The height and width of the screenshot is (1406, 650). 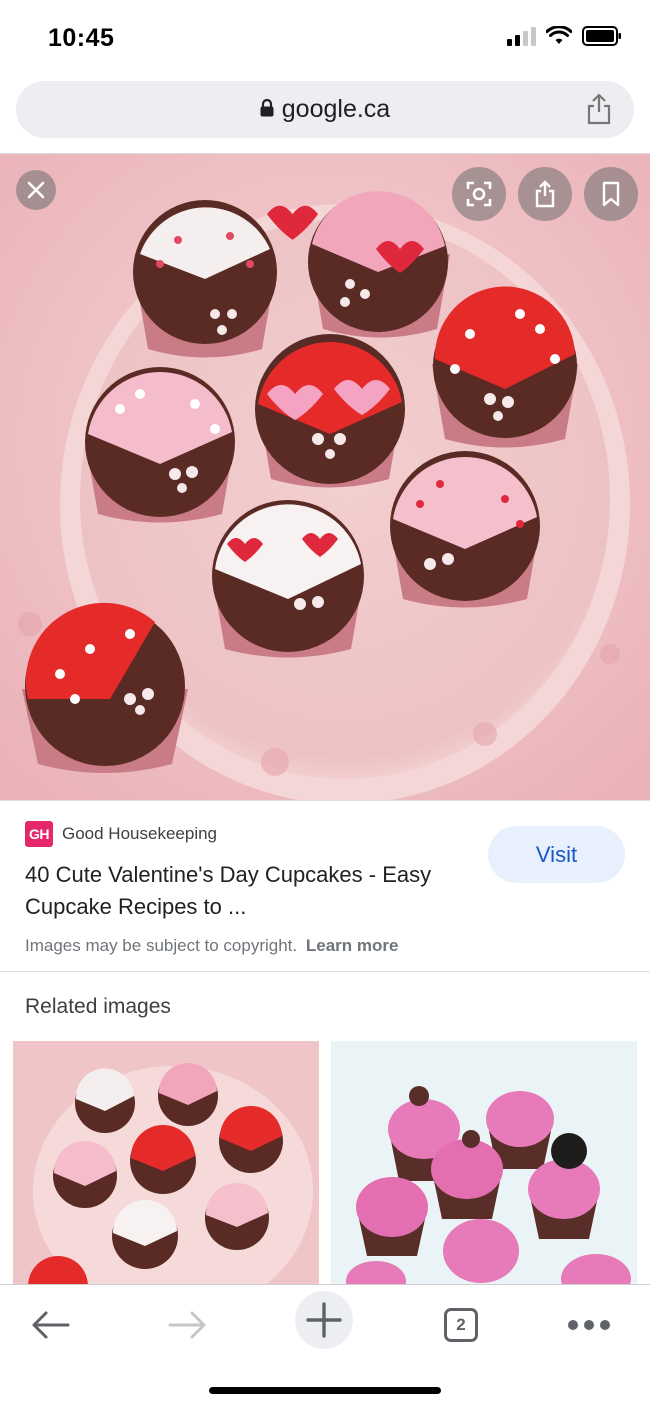 I want to click on tab-count: 2, so click(x=461, y=1325).